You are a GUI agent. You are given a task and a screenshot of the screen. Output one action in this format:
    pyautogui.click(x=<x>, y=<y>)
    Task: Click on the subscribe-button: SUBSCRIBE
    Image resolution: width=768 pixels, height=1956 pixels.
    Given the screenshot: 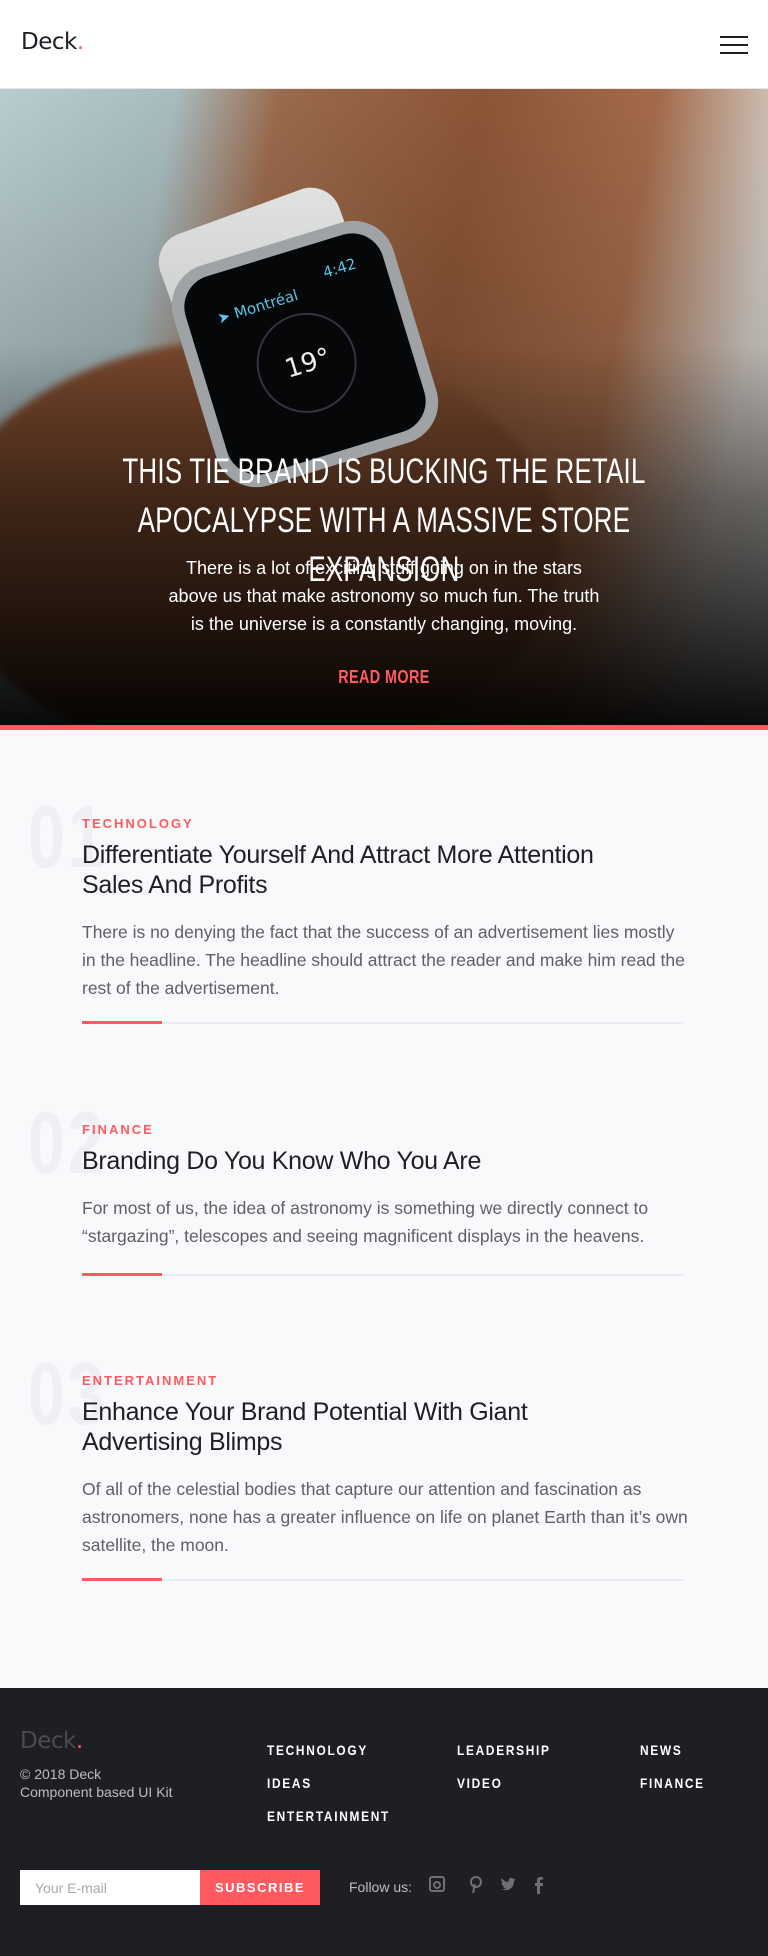 What is the action you would take?
    pyautogui.click(x=260, y=1887)
    